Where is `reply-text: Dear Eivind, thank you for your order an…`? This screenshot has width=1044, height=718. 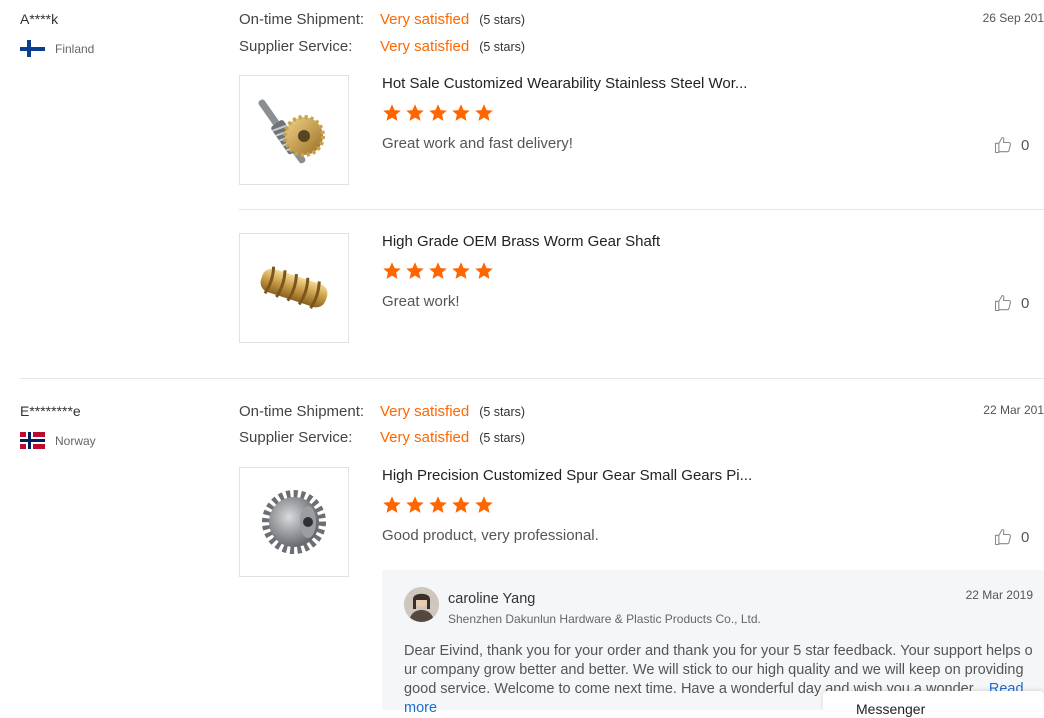 reply-text: Dear Eivind, thank you for your order an… is located at coordinates (718, 670).